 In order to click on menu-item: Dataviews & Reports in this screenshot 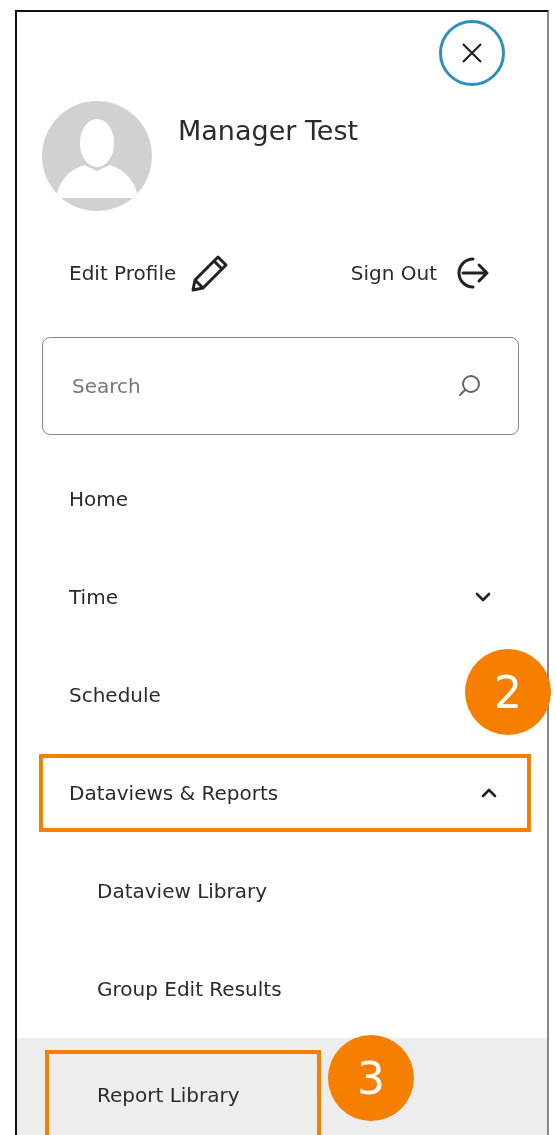, I will do `click(285, 793)`.